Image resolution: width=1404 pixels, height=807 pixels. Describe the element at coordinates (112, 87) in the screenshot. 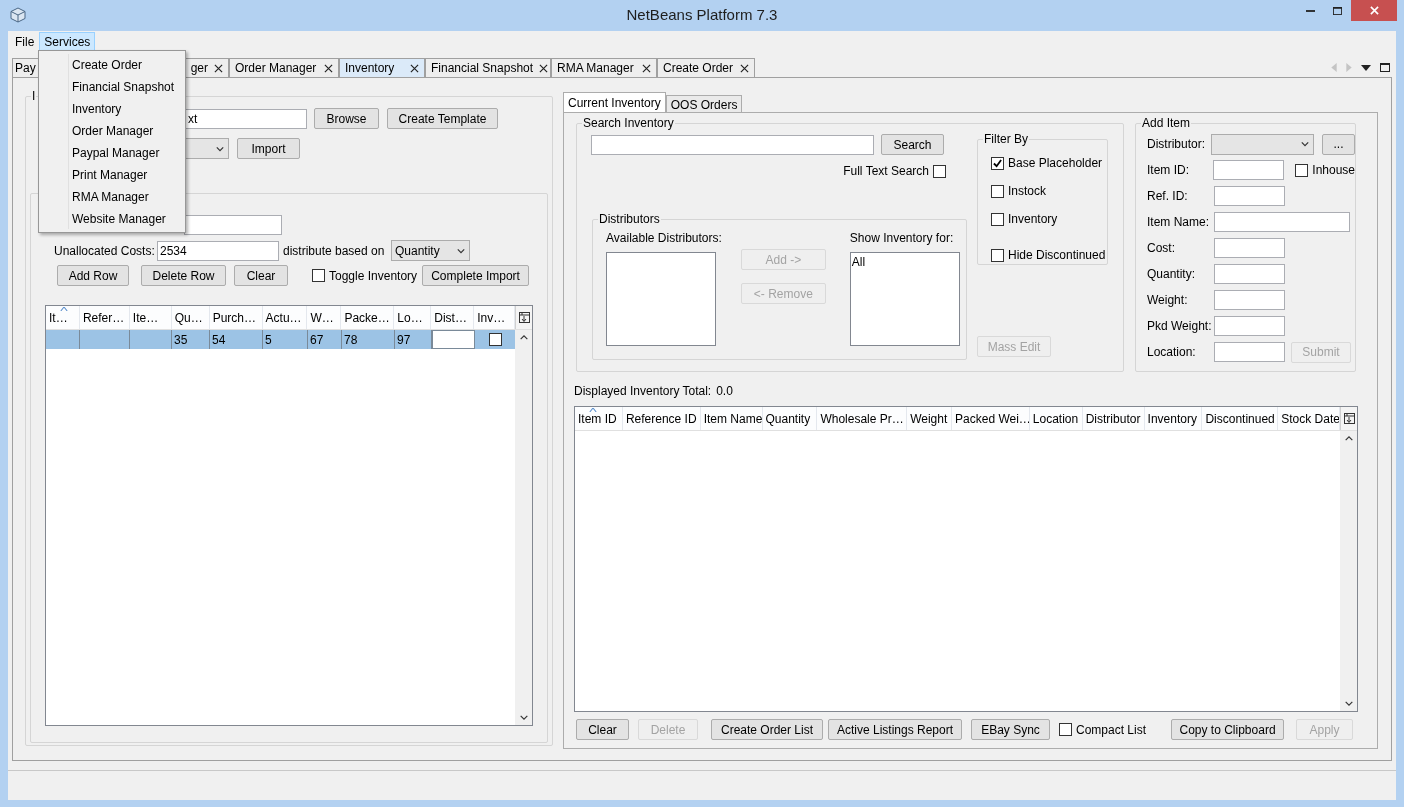

I see `menu-item: Financial Snapshot` at that location.